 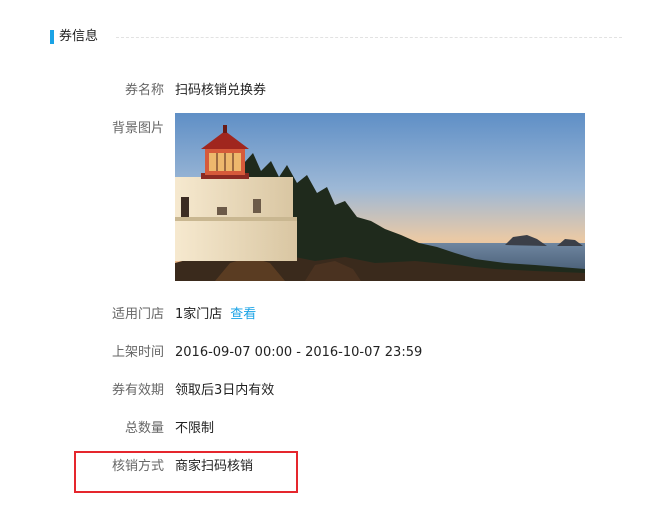 I want to click on total-quantity-label: 总数量, so click(x=144, y=428).